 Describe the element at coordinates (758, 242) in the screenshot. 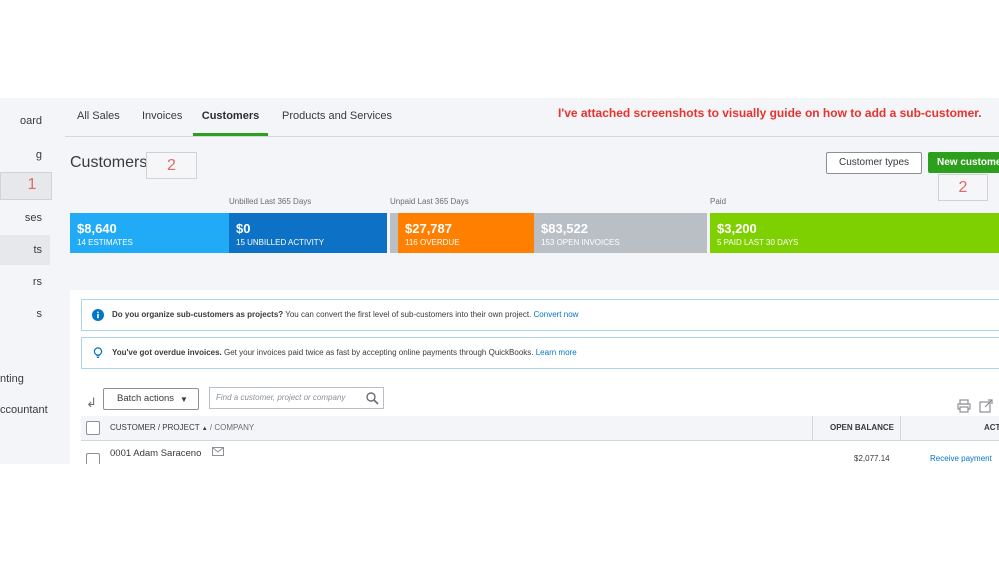

I see `bar-label: 5 PAID LAST 30 DAYS` at that location.